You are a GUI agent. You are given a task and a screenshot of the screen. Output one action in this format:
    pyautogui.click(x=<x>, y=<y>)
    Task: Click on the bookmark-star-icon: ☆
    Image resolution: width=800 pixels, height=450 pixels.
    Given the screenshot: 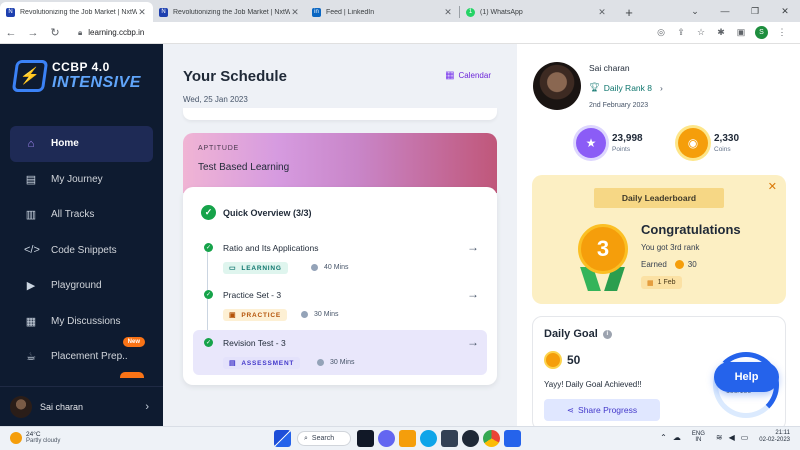 What is the action you would take?
    pyautogui.click(x=701, y=32)
    